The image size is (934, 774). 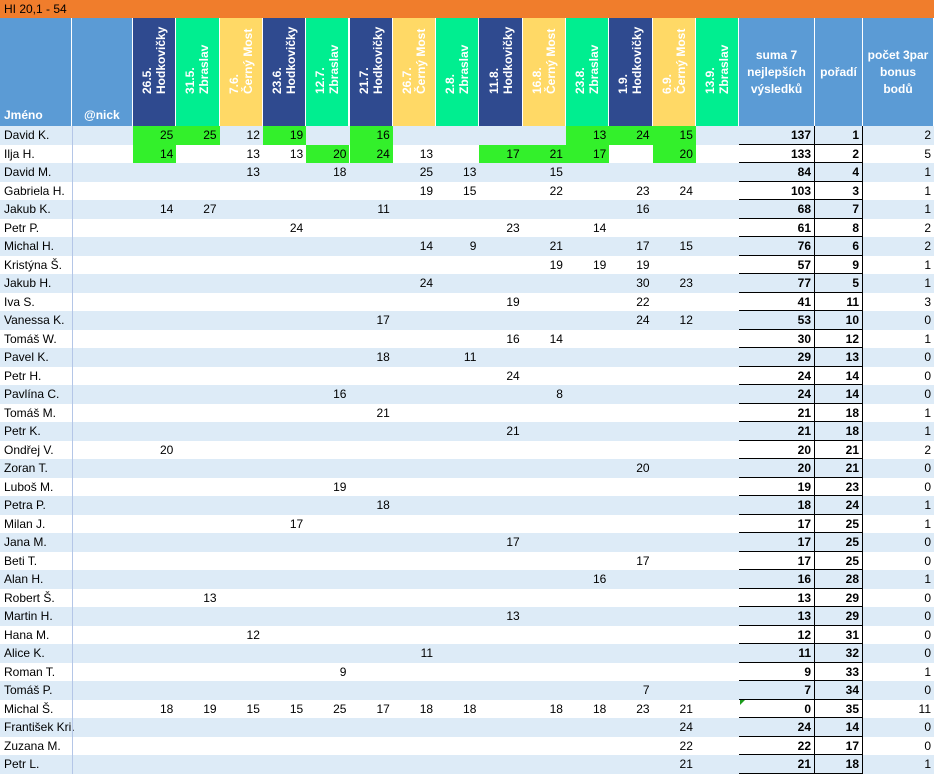 I want to click on sum-cell: 20, so click(x=777, y=468).